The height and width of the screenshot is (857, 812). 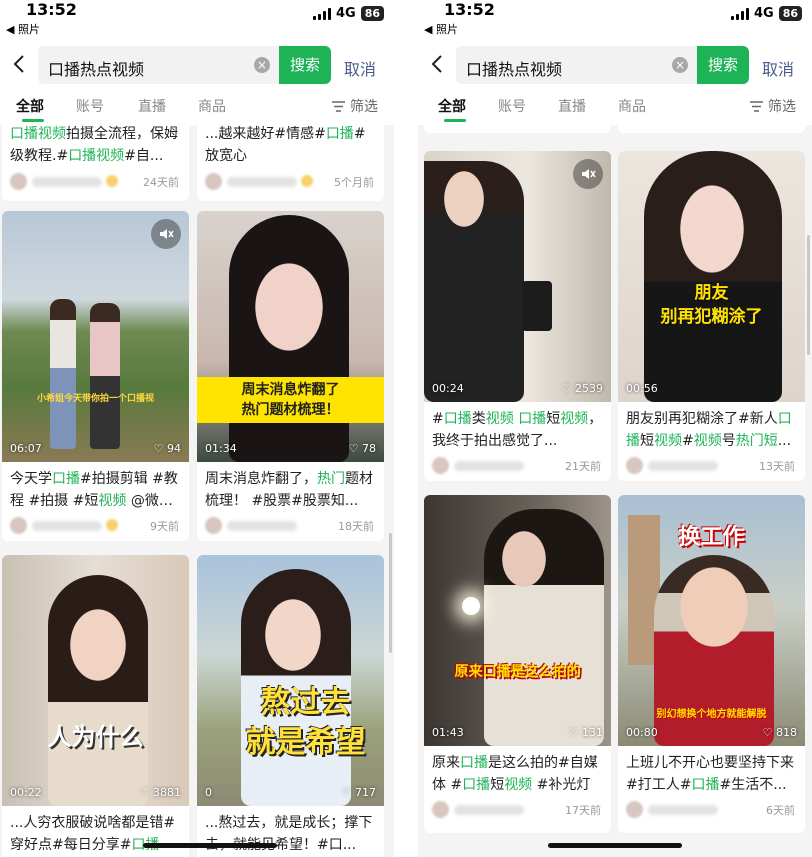 I want to click on video-thumbnail: 换工作 别幻想换个地方就能解脱 00:80 ♡ 818, so click(x=711, y=620).